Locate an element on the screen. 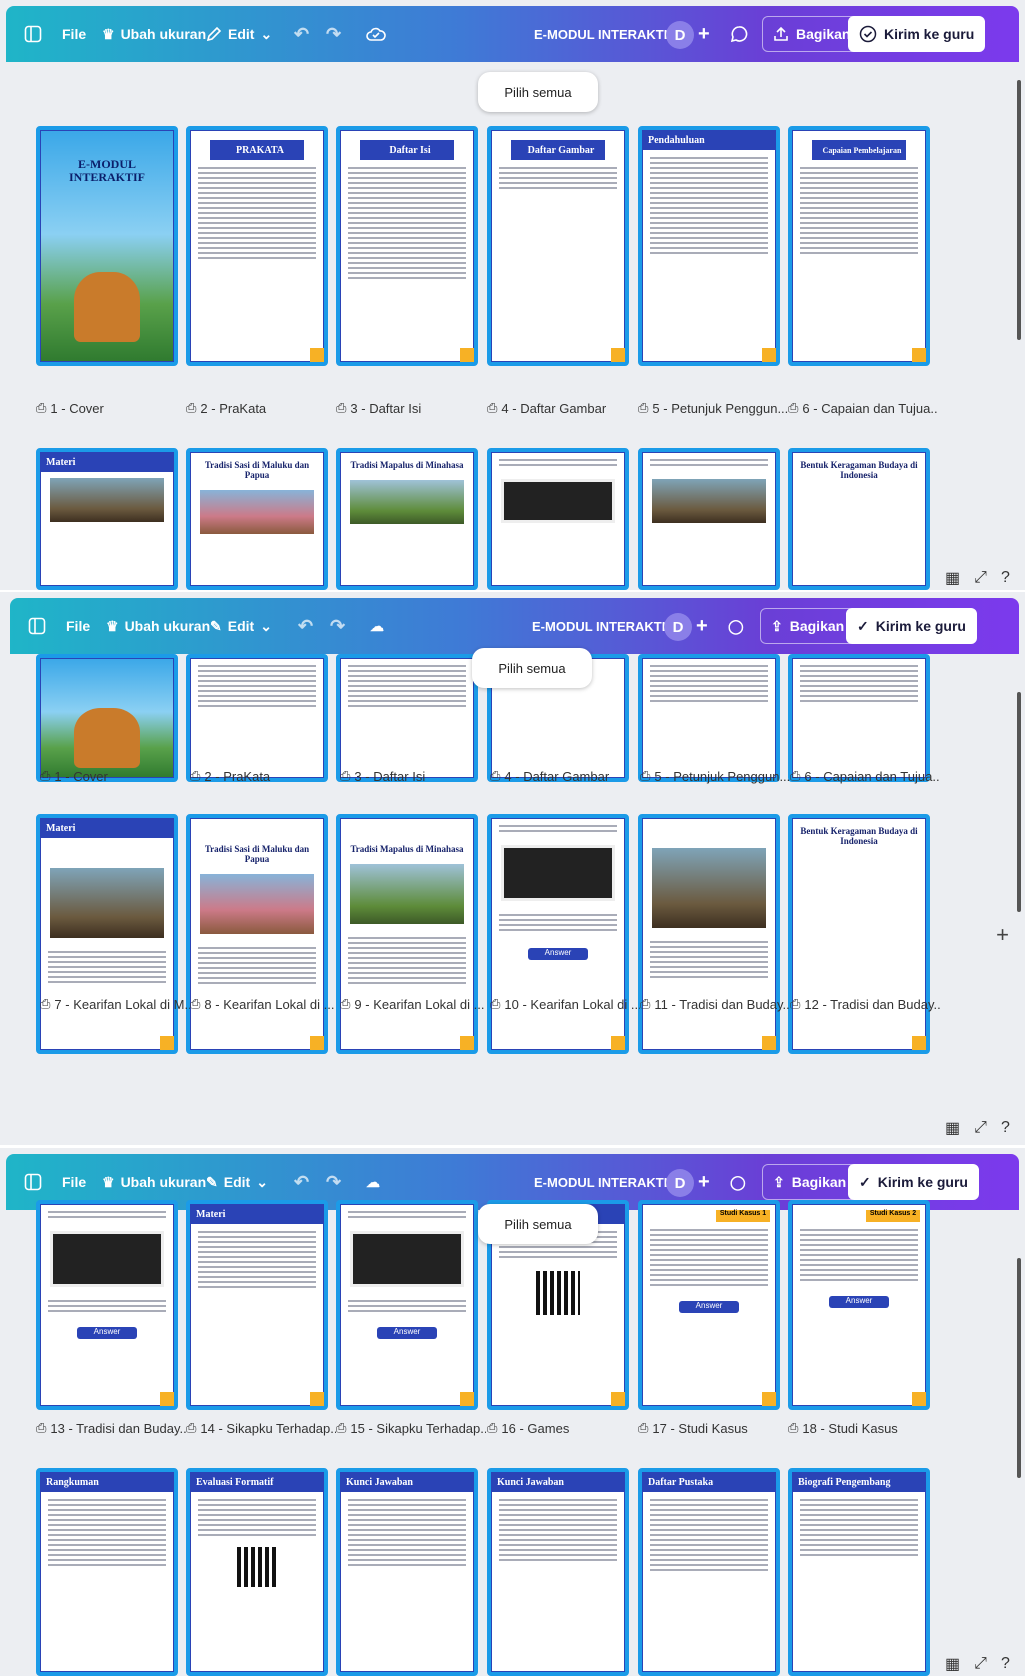 This screenshot has width=1025, height=1676. page-thumbnail-23: Daftar Pustaka is located at coordinates (709, 1572).